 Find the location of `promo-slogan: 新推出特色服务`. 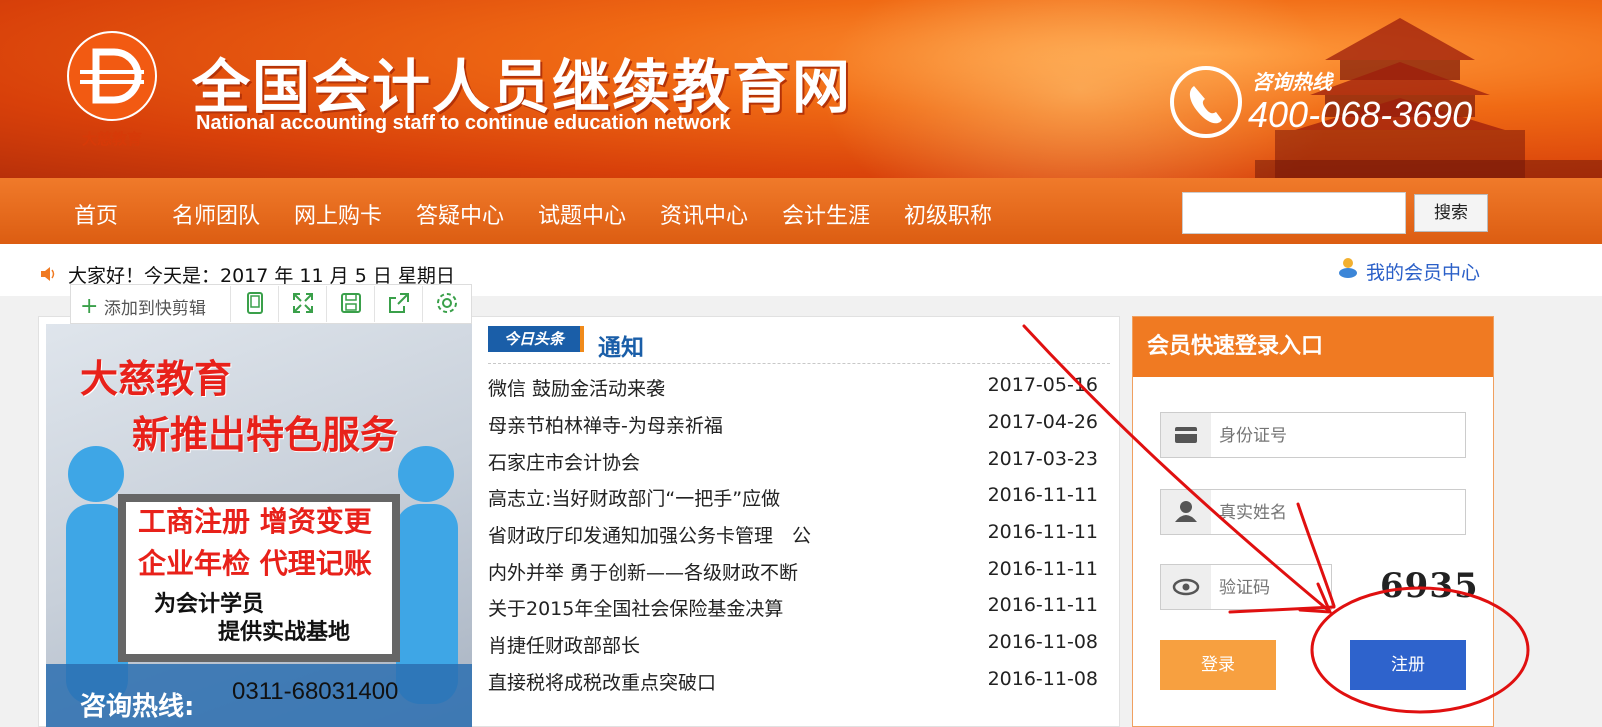

promo-slogan: 新推出特色服务 is located at coordinates (265, 435).